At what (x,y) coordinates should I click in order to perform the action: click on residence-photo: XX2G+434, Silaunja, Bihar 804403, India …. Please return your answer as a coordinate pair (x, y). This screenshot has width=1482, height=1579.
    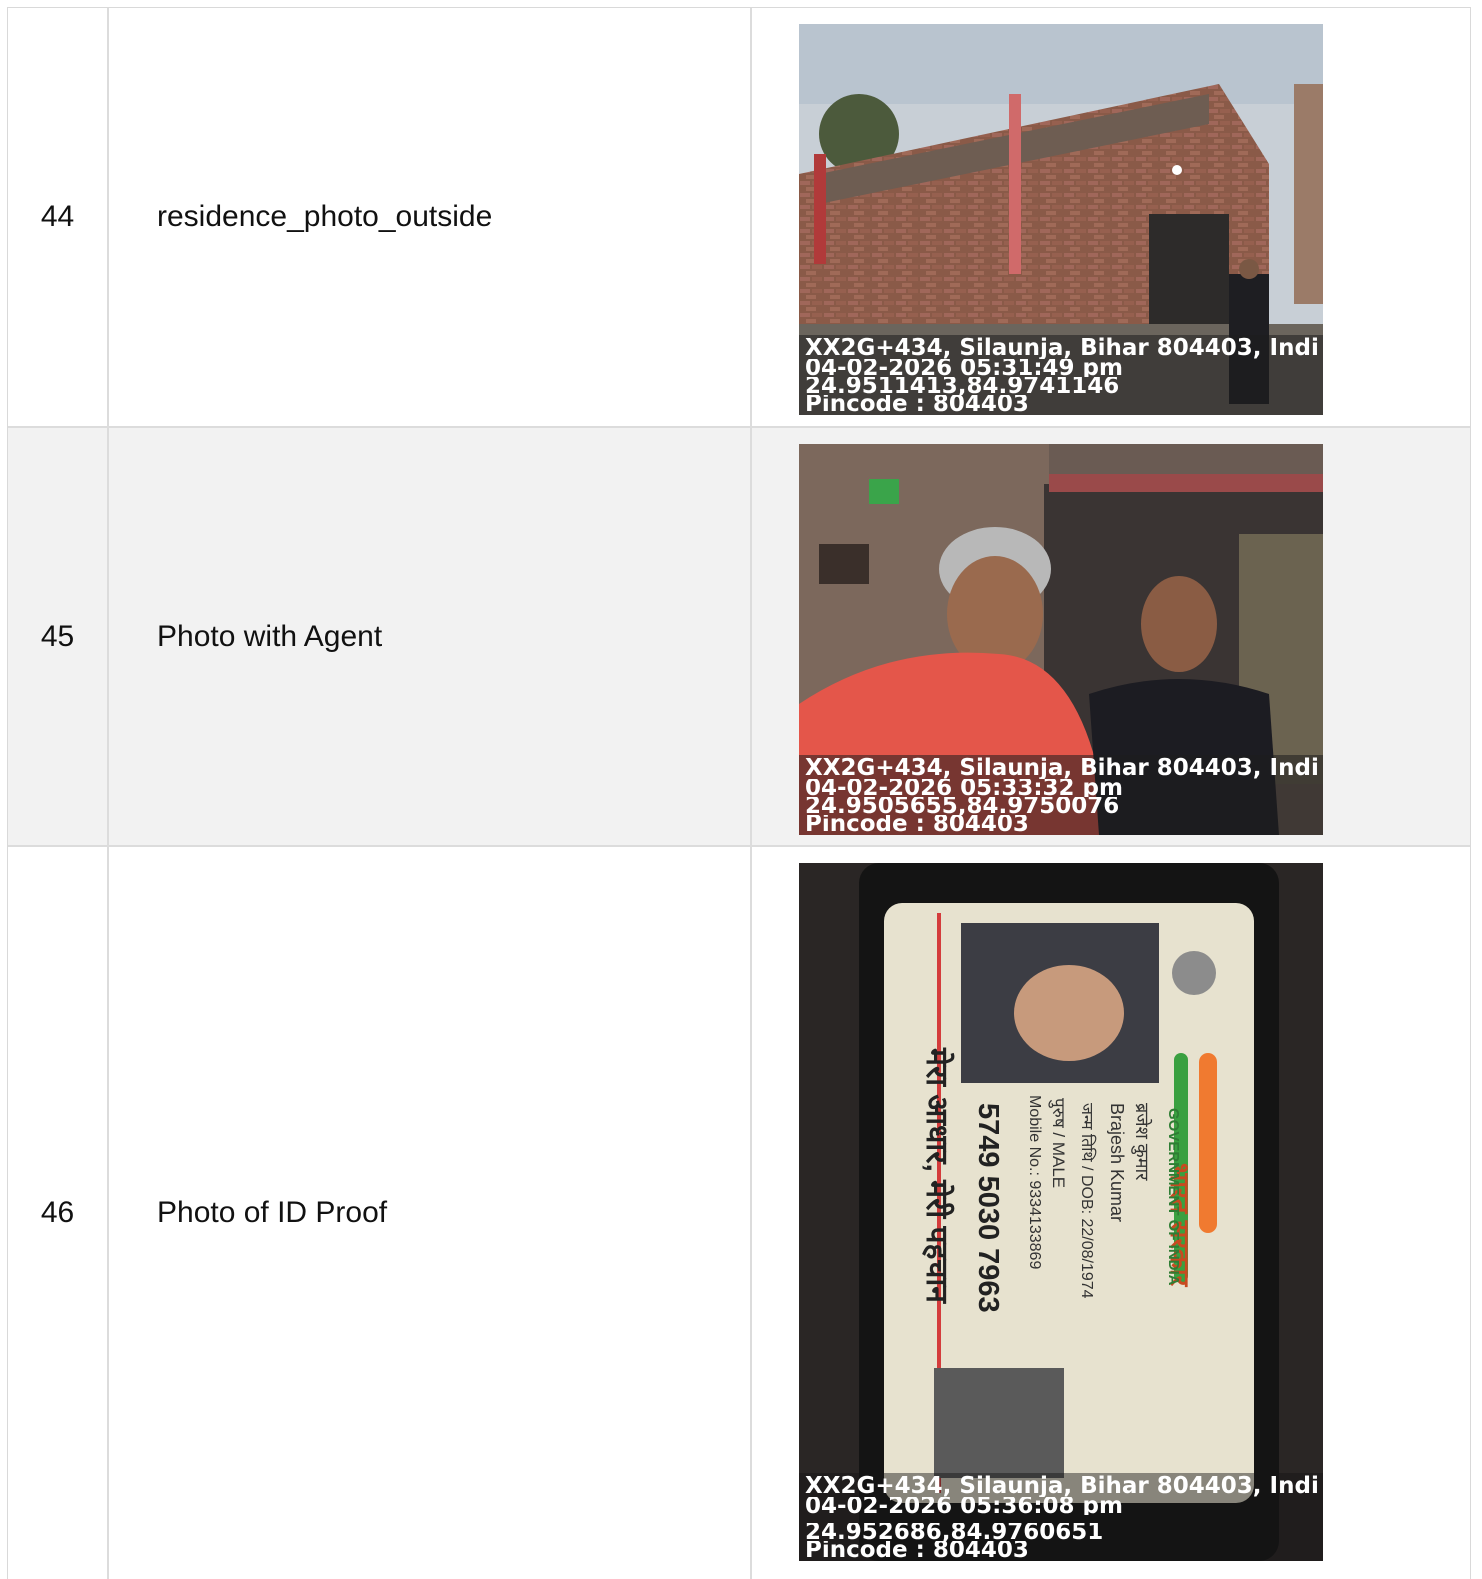
    Looking at the image, I should click on (1061, 219).